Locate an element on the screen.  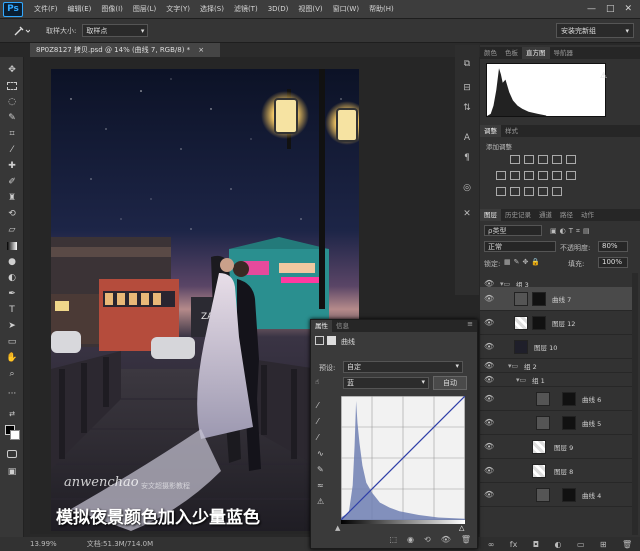
color-balance-icon is located at coordinates (515, 175).